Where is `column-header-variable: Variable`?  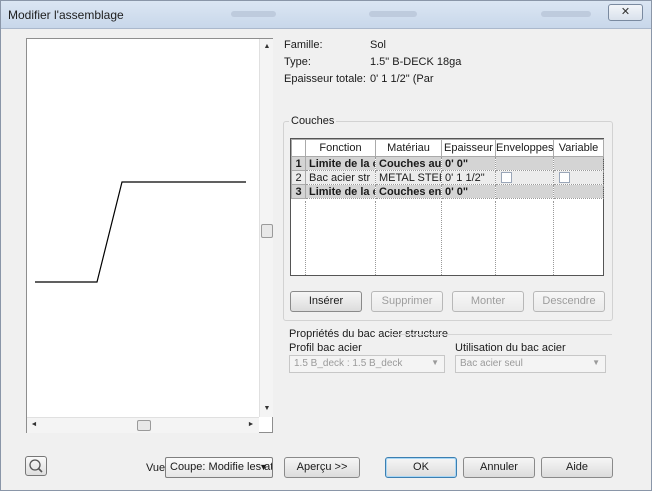
column-header-variable: Variable is located at coordinates (578, 148).